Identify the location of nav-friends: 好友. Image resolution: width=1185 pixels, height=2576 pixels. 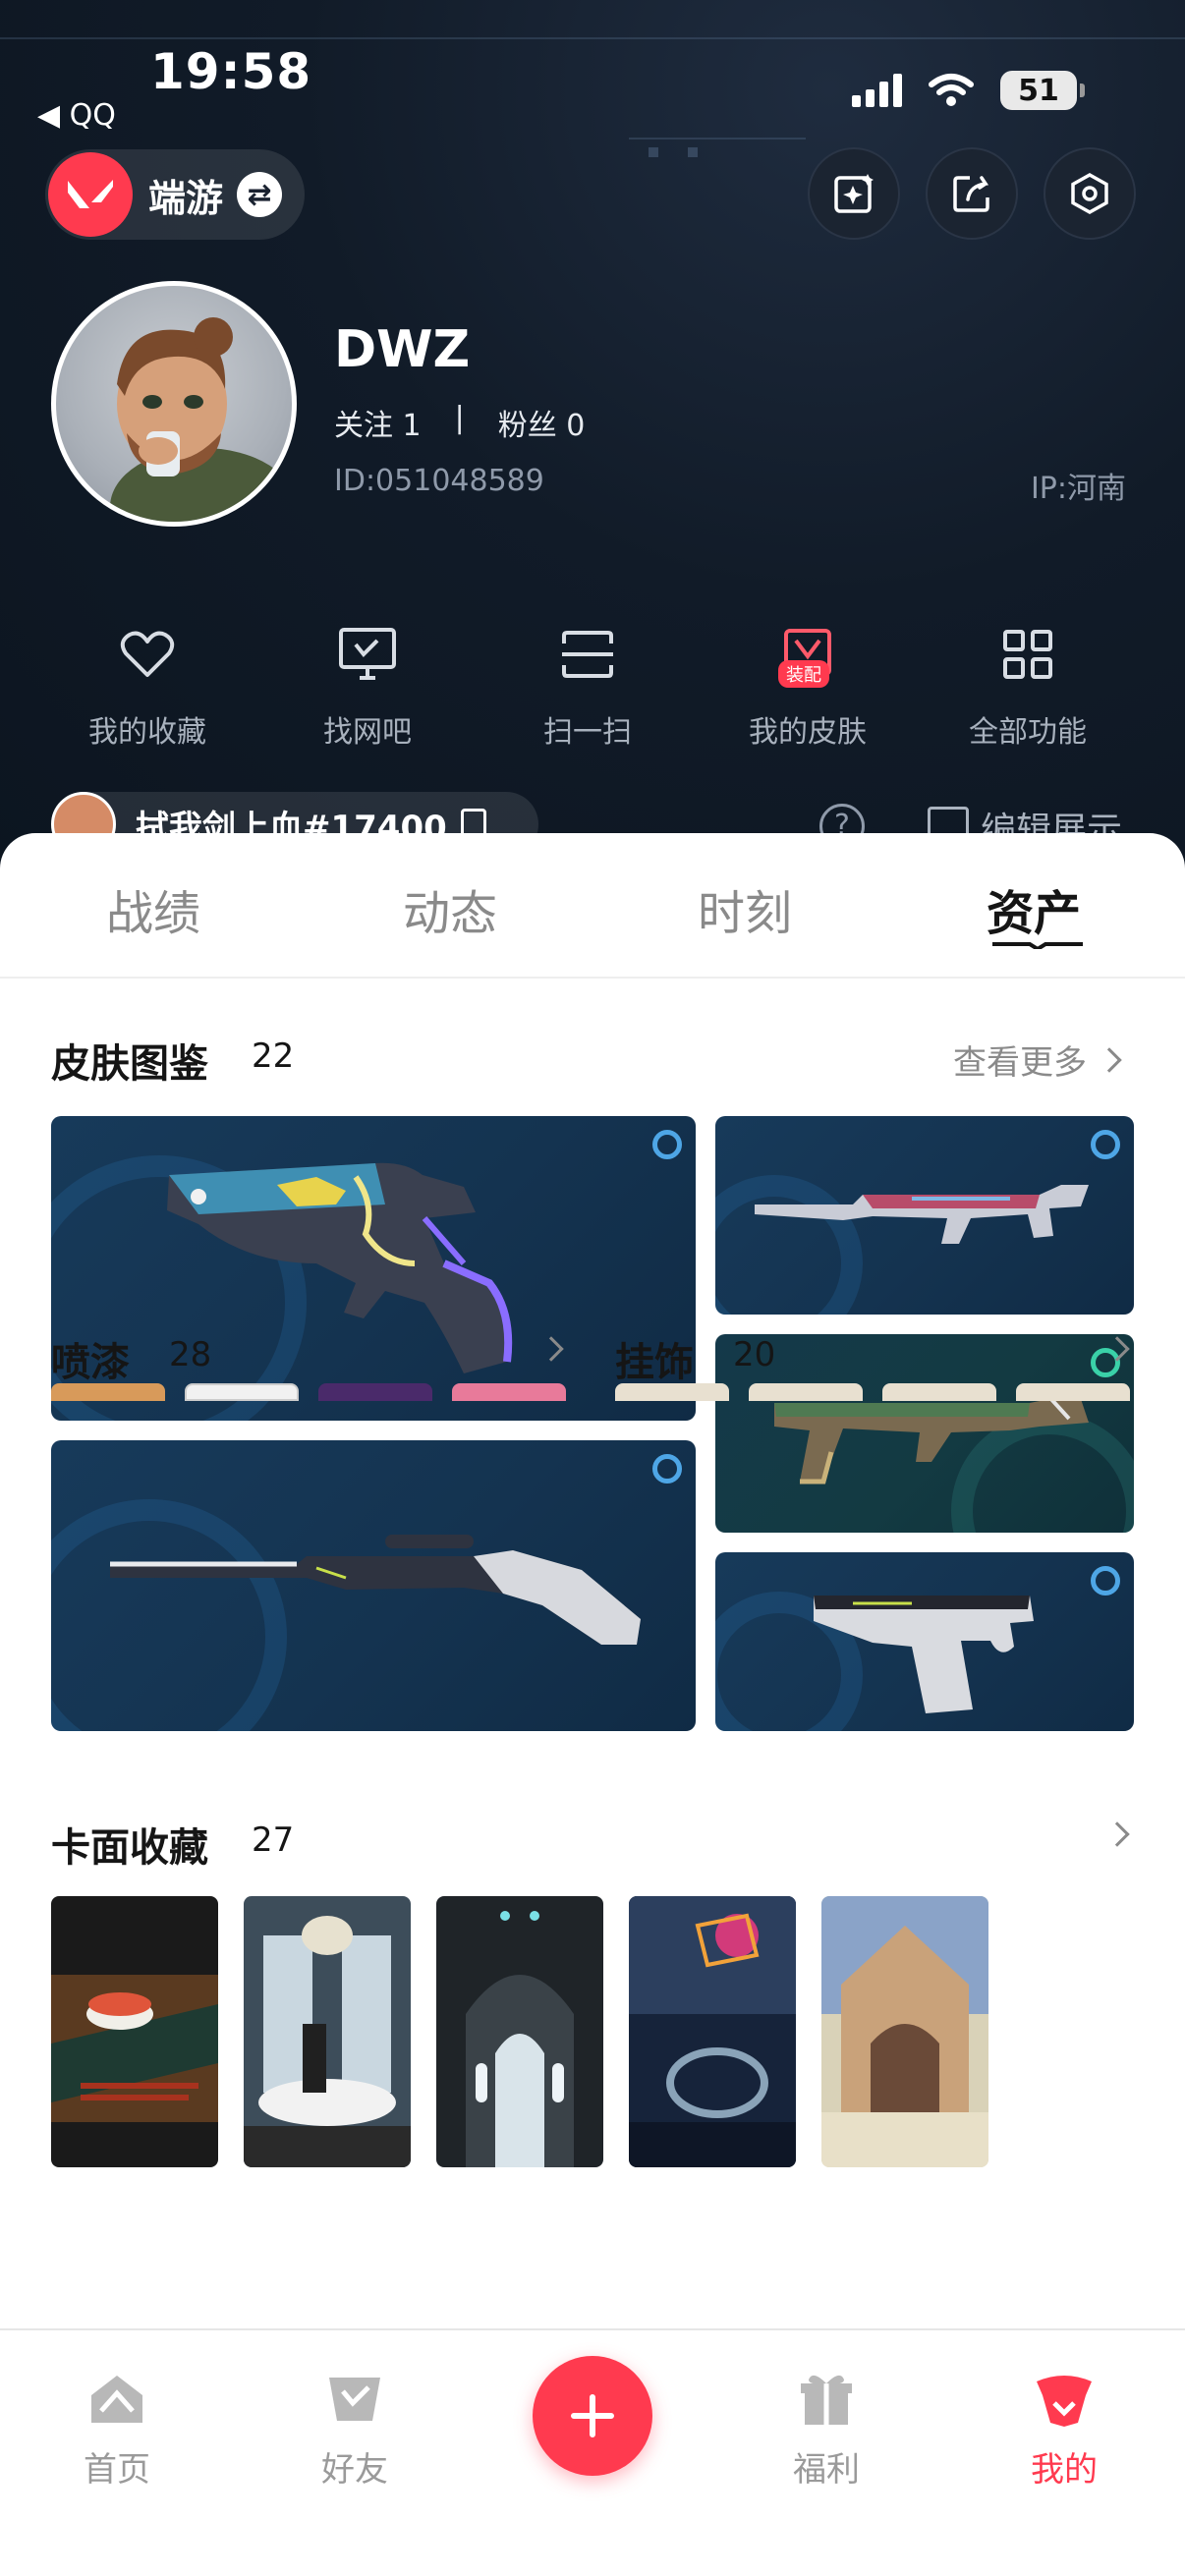
(354, 2429).